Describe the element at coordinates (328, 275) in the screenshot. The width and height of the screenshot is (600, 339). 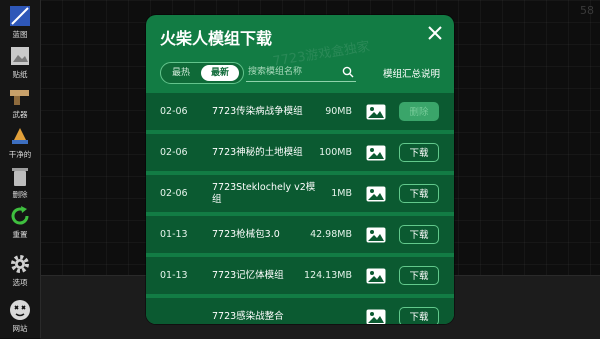
I see `mod-size: 124.13MB` at that location.